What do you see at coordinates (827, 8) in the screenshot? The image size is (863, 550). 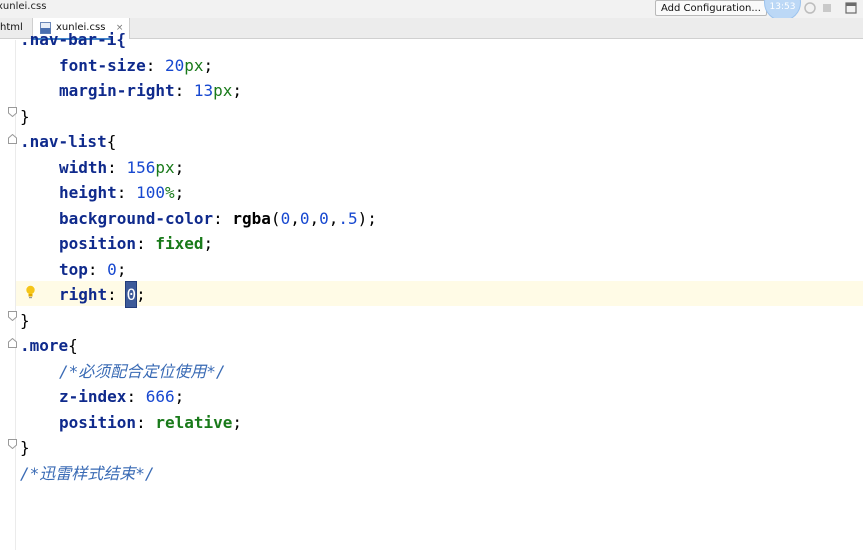 I see `stop-icon` at bounding box center [827, 8].